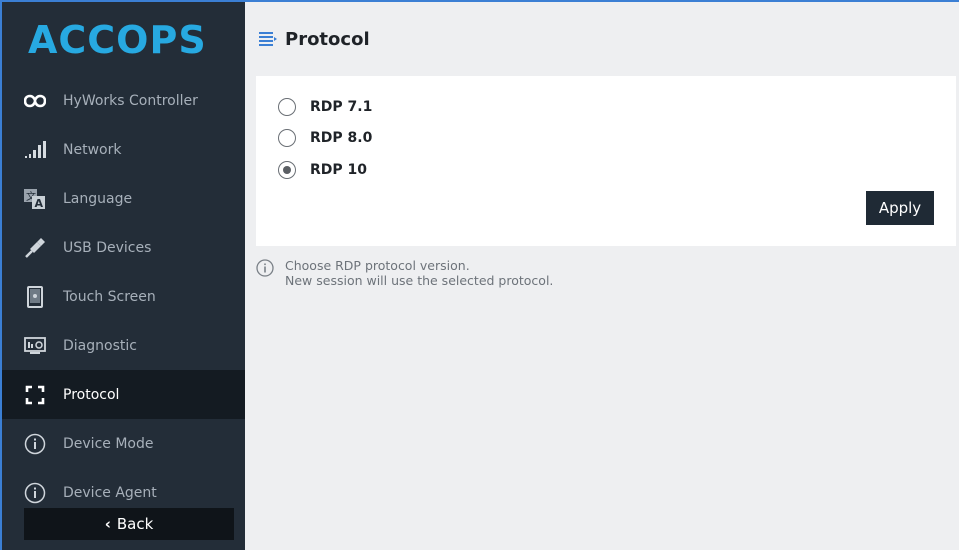 The width and height of the screenshot is (959, 550). I want to click on touch-screen-icon, so click(35, 296).